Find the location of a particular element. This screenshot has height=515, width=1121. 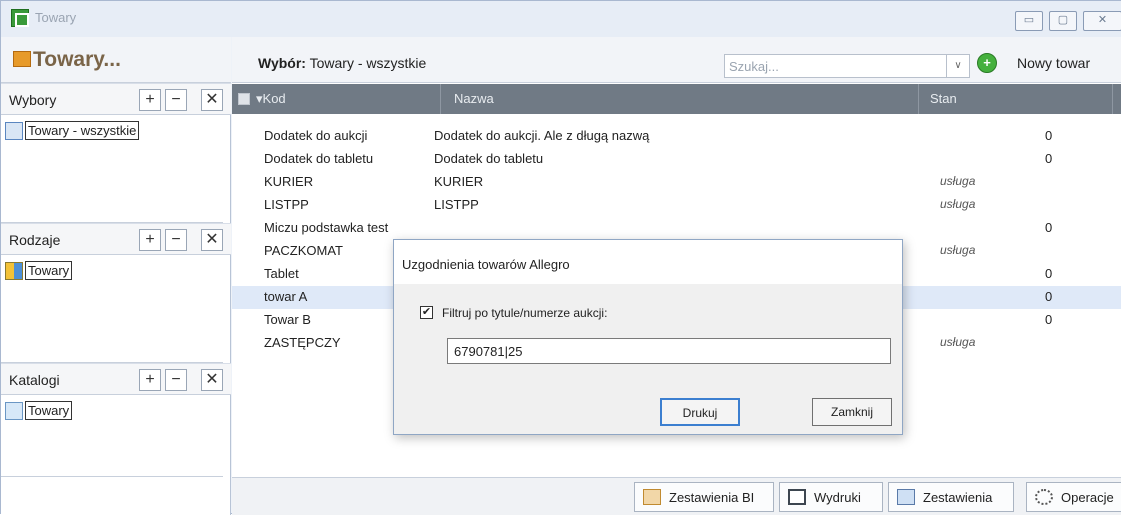

button-label: Wydruki is located at coordinates (837, 497).